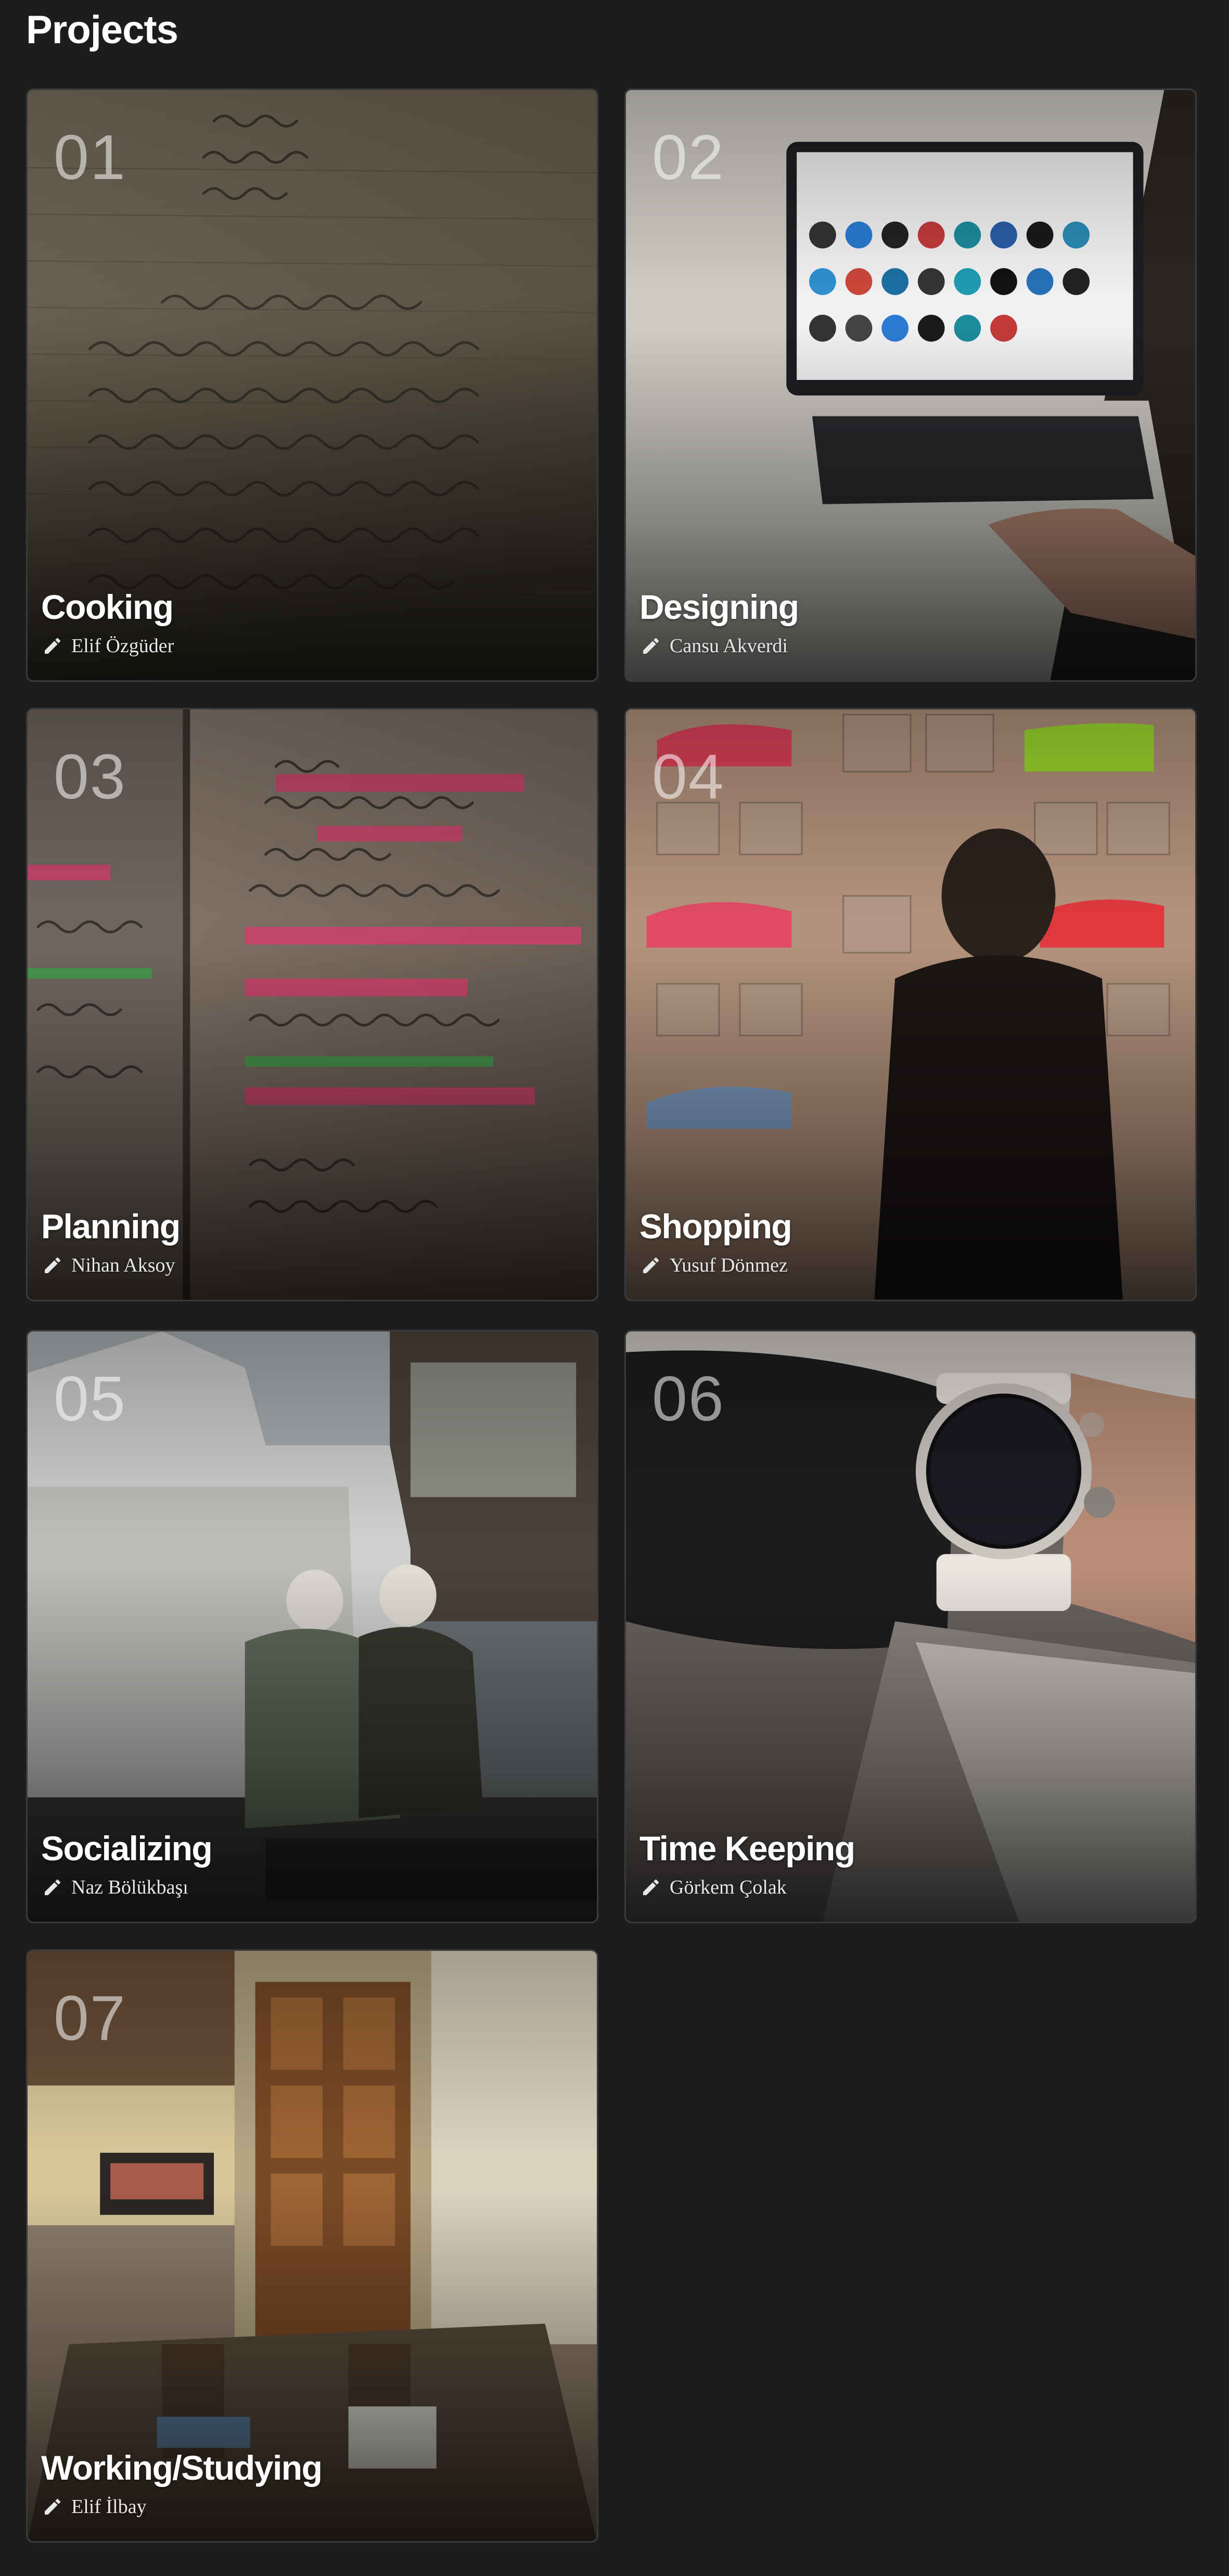 Image resolution: width=1229 pixels, height=2576 pixels. Describe the element at coordinates (747, 1848) in the screenshot. I see `project-title: Time Keeping` at that location.